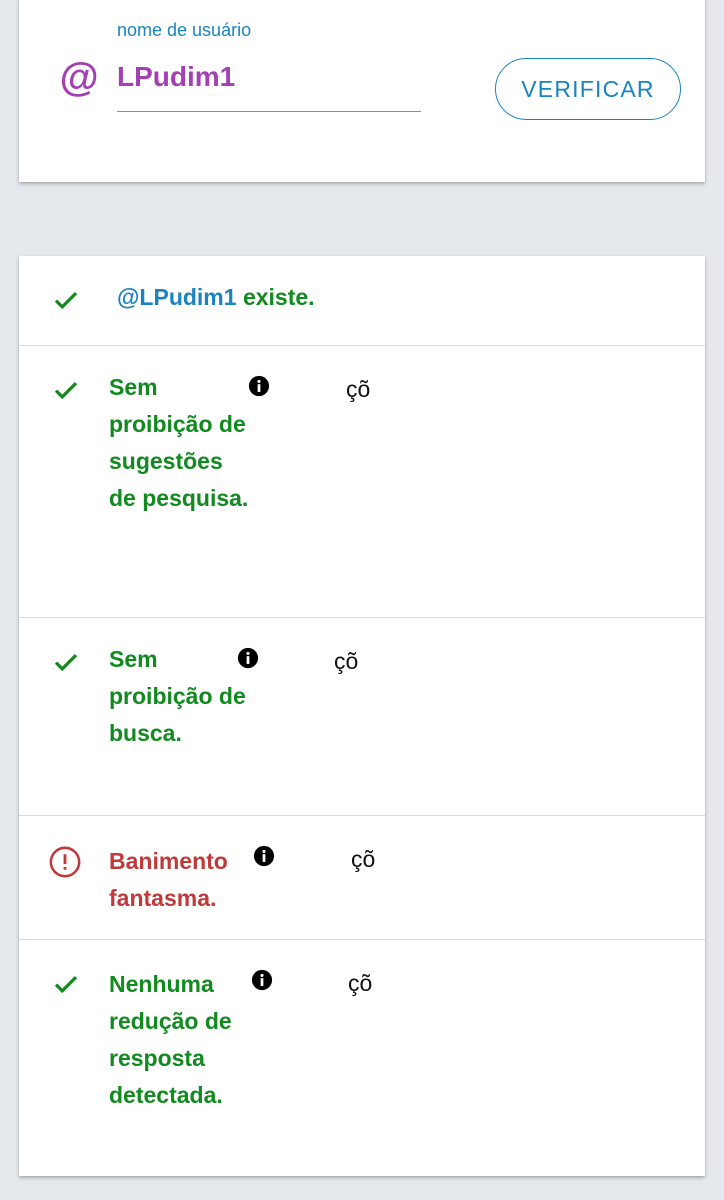 The width and height of the screenshot is (724, 1200). Describe the element at coordinates (168, 879) in the screenshot. I see `check-text: Banimento fantasma.` at that location.